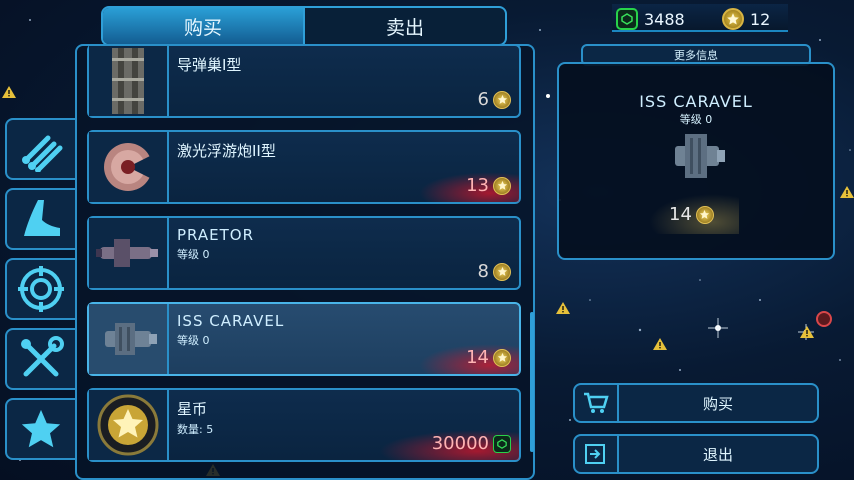 The height and width of the screenshot is (480, 854). I want to click on item-name: 星币, so click(192, 409).